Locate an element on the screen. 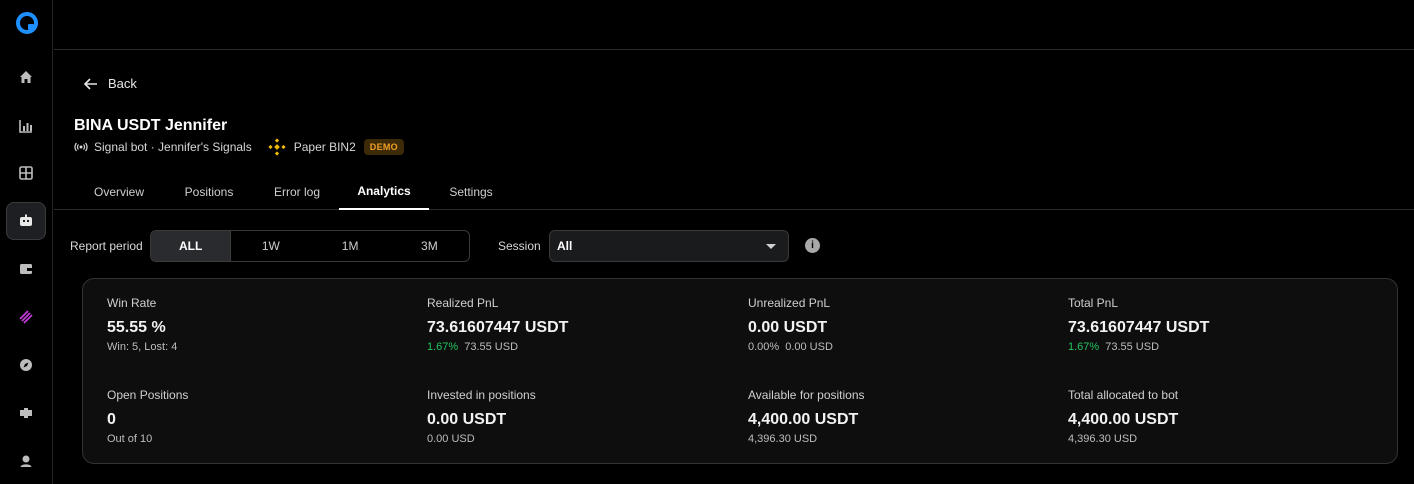  tab-positions: Positions is located at coordinates (209, 192).